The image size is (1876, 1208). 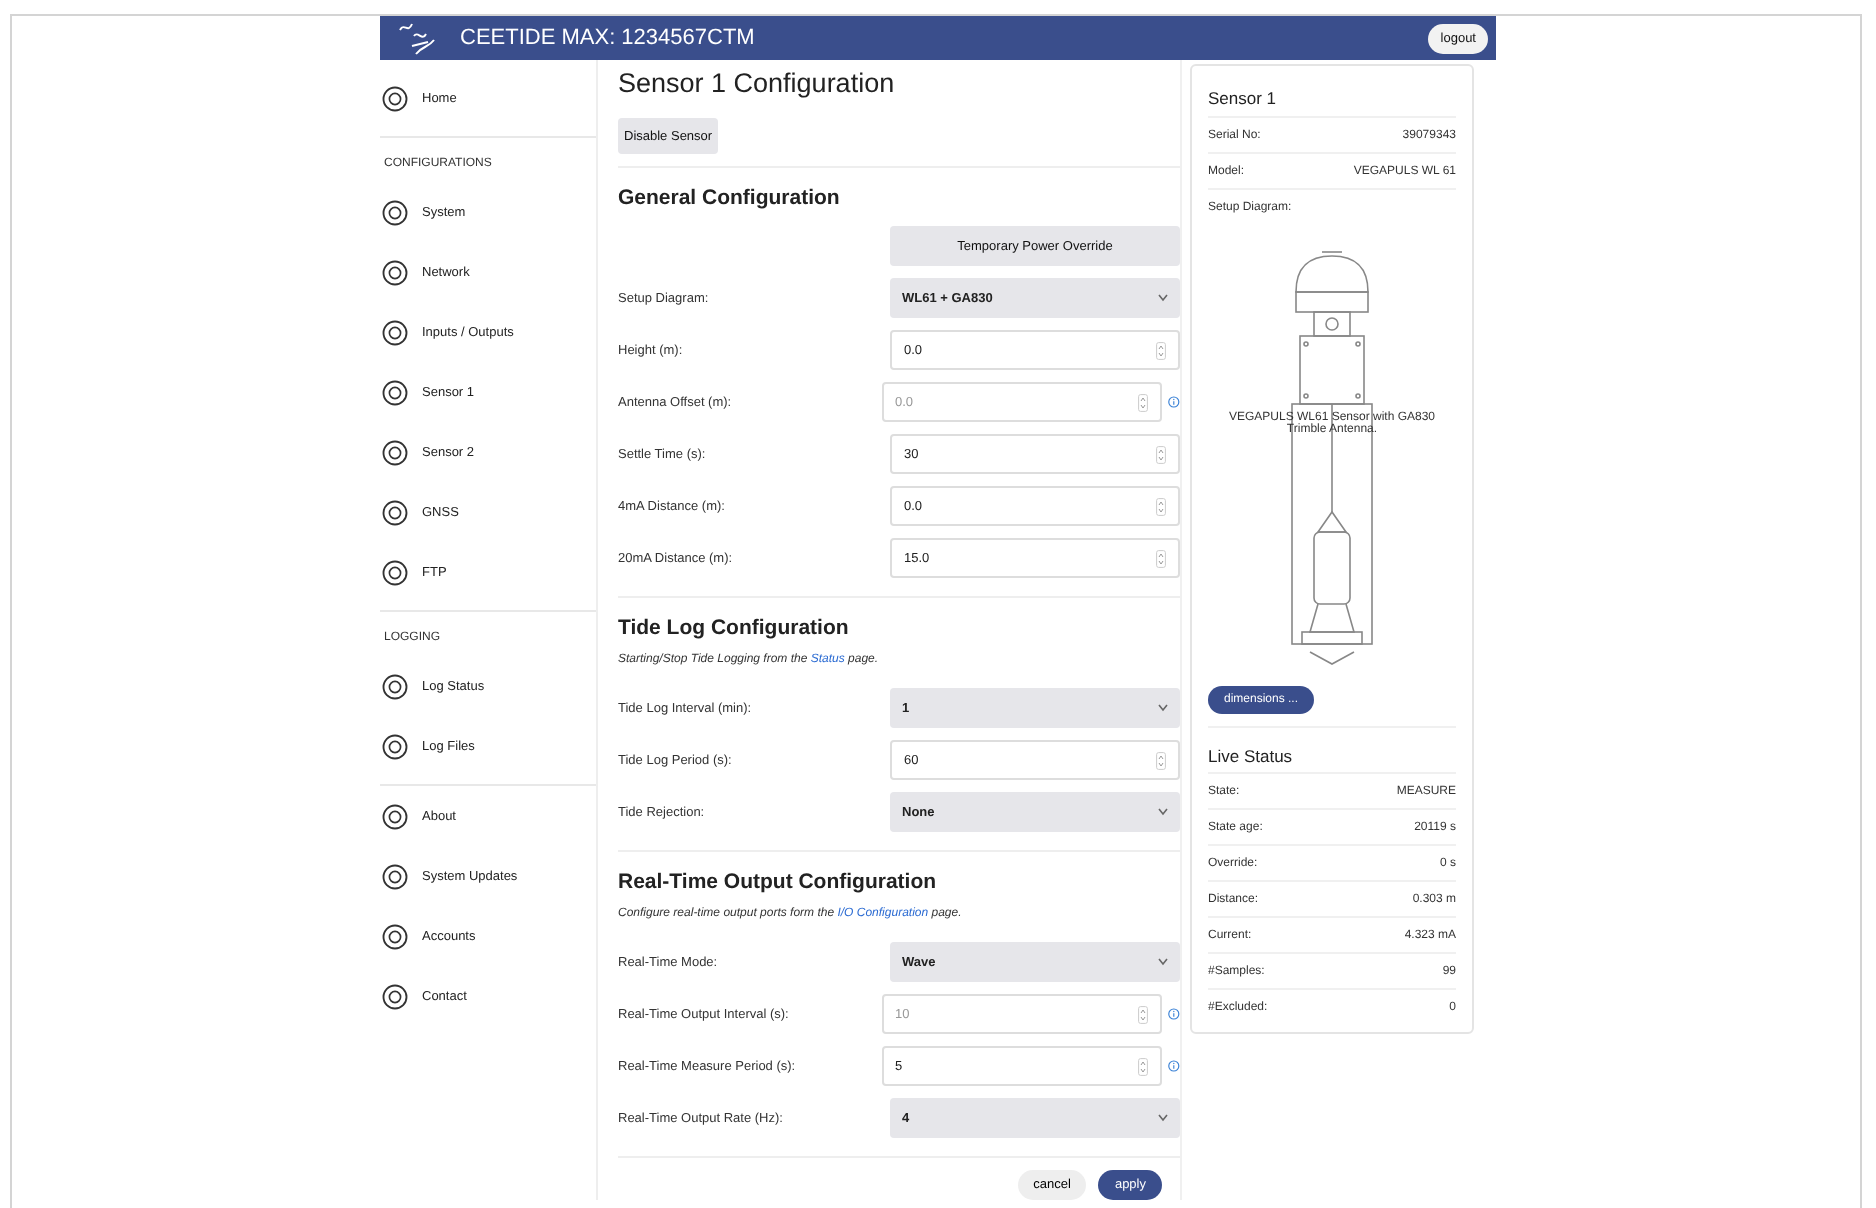 I want to click on section-title: Tide Log Configuration, so click(x=733, y=628).